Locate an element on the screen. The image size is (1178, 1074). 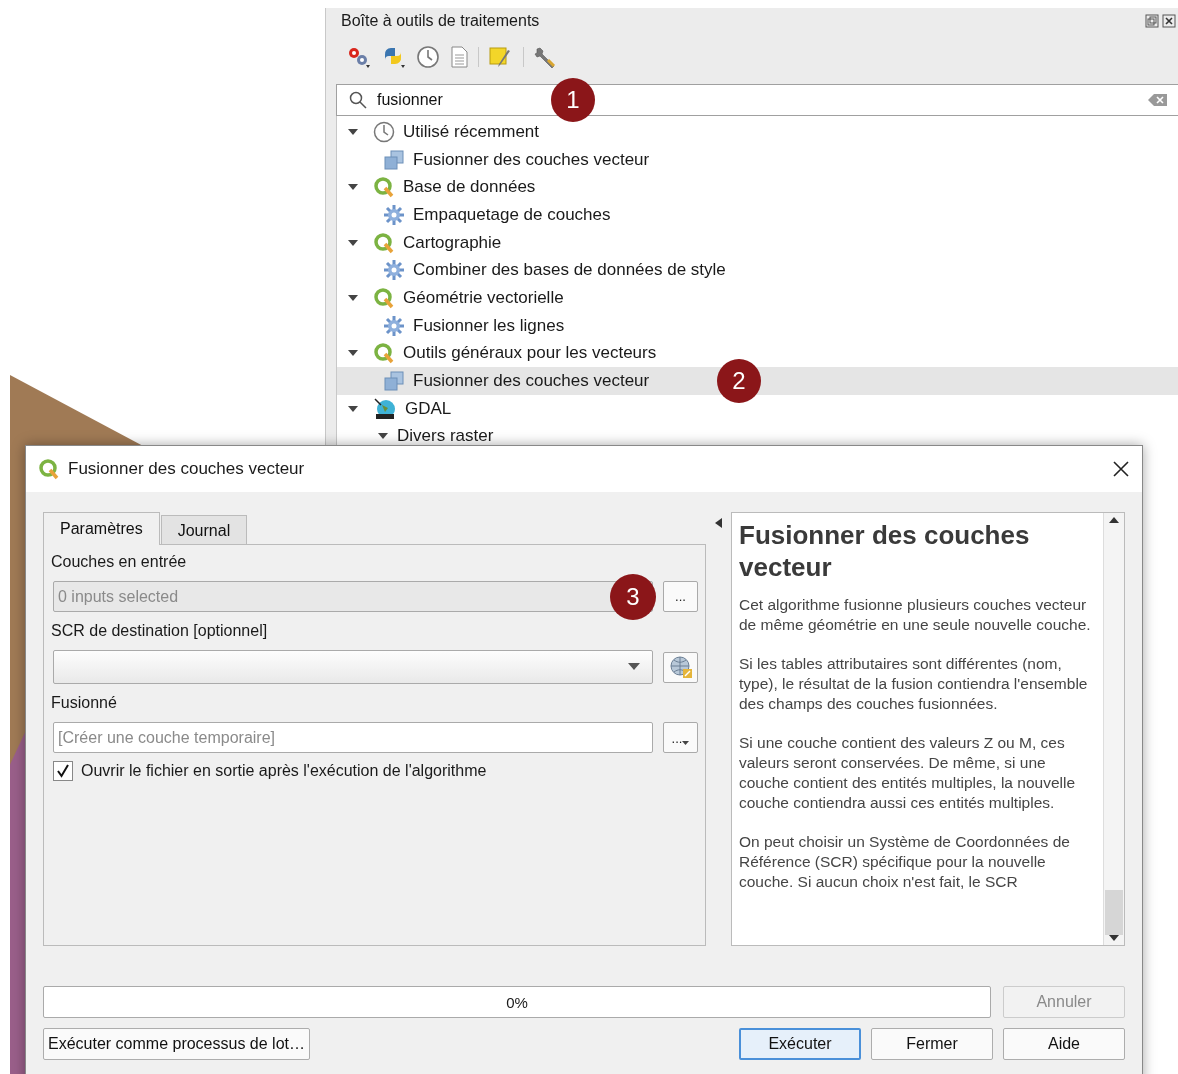
tree-item: Fusionner des couches vecteur is located at coordinates (757, 159).